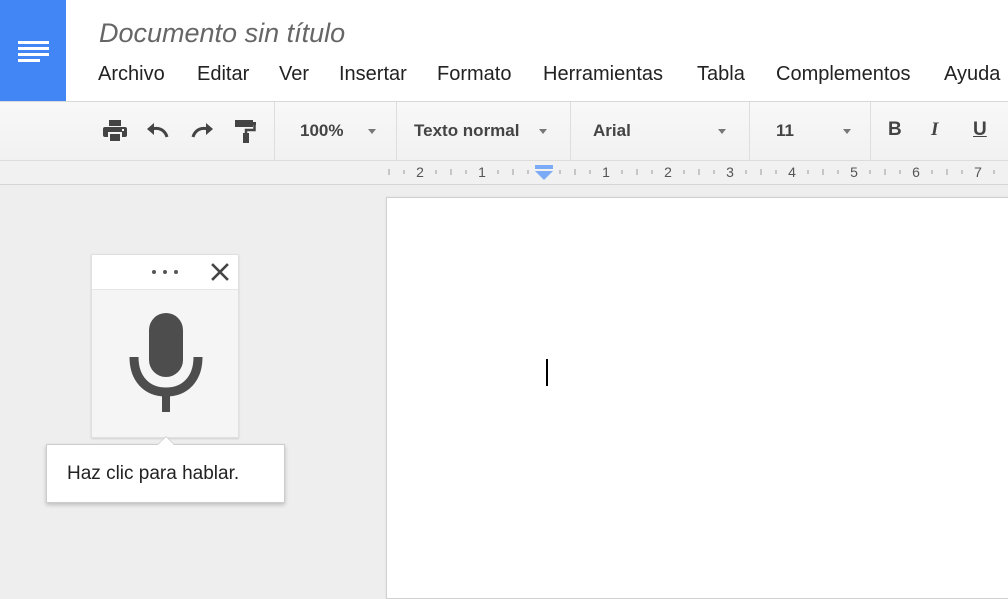 The height and width of the screenshot is (599, 1008). I want to click on menu-ayuda: Ayuda, so click(972, 74).